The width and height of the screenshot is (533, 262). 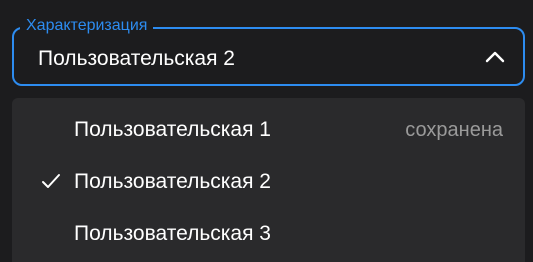 What do you see at coordinates (172, 233) in the screenshot?
I see `menu-item-label: Пользовательская 3` at bounding box center [172, 233].